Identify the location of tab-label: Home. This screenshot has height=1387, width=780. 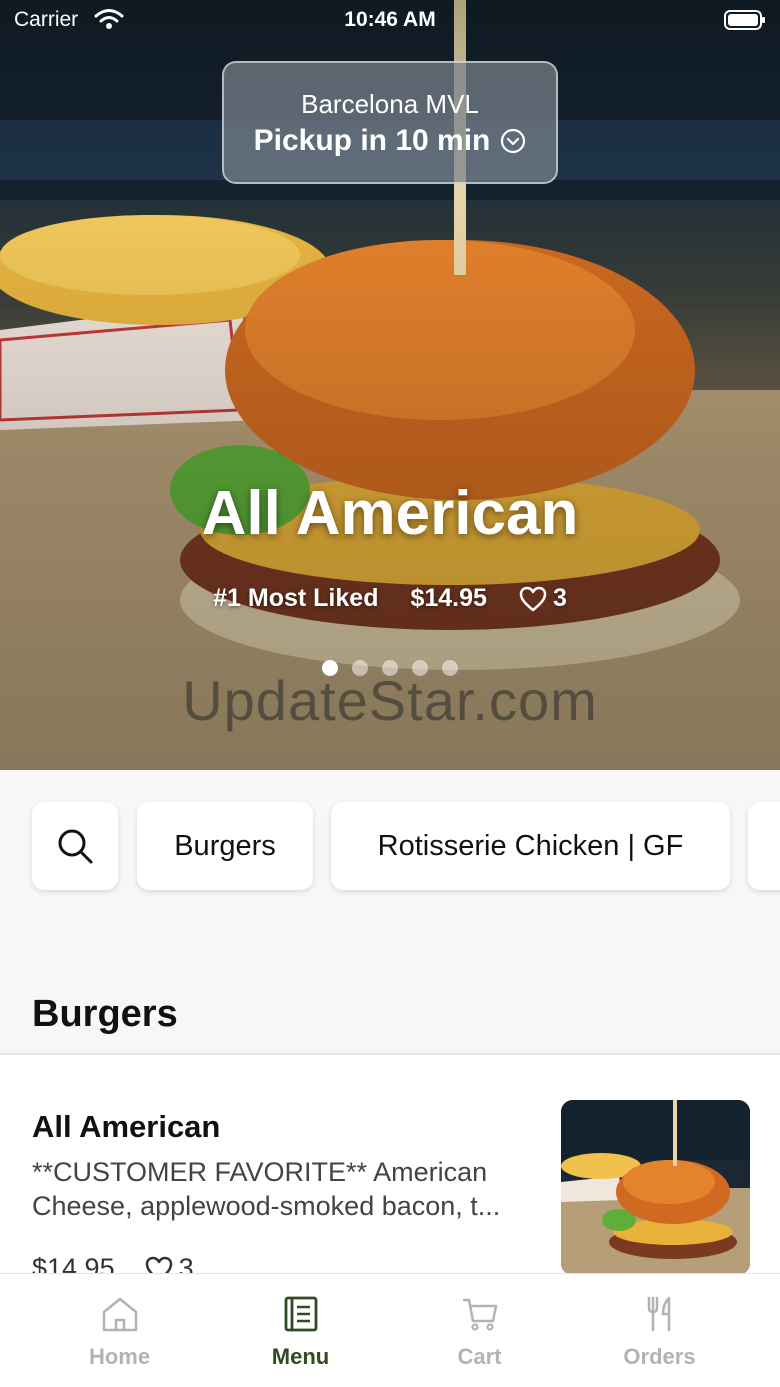
(119, 1356).